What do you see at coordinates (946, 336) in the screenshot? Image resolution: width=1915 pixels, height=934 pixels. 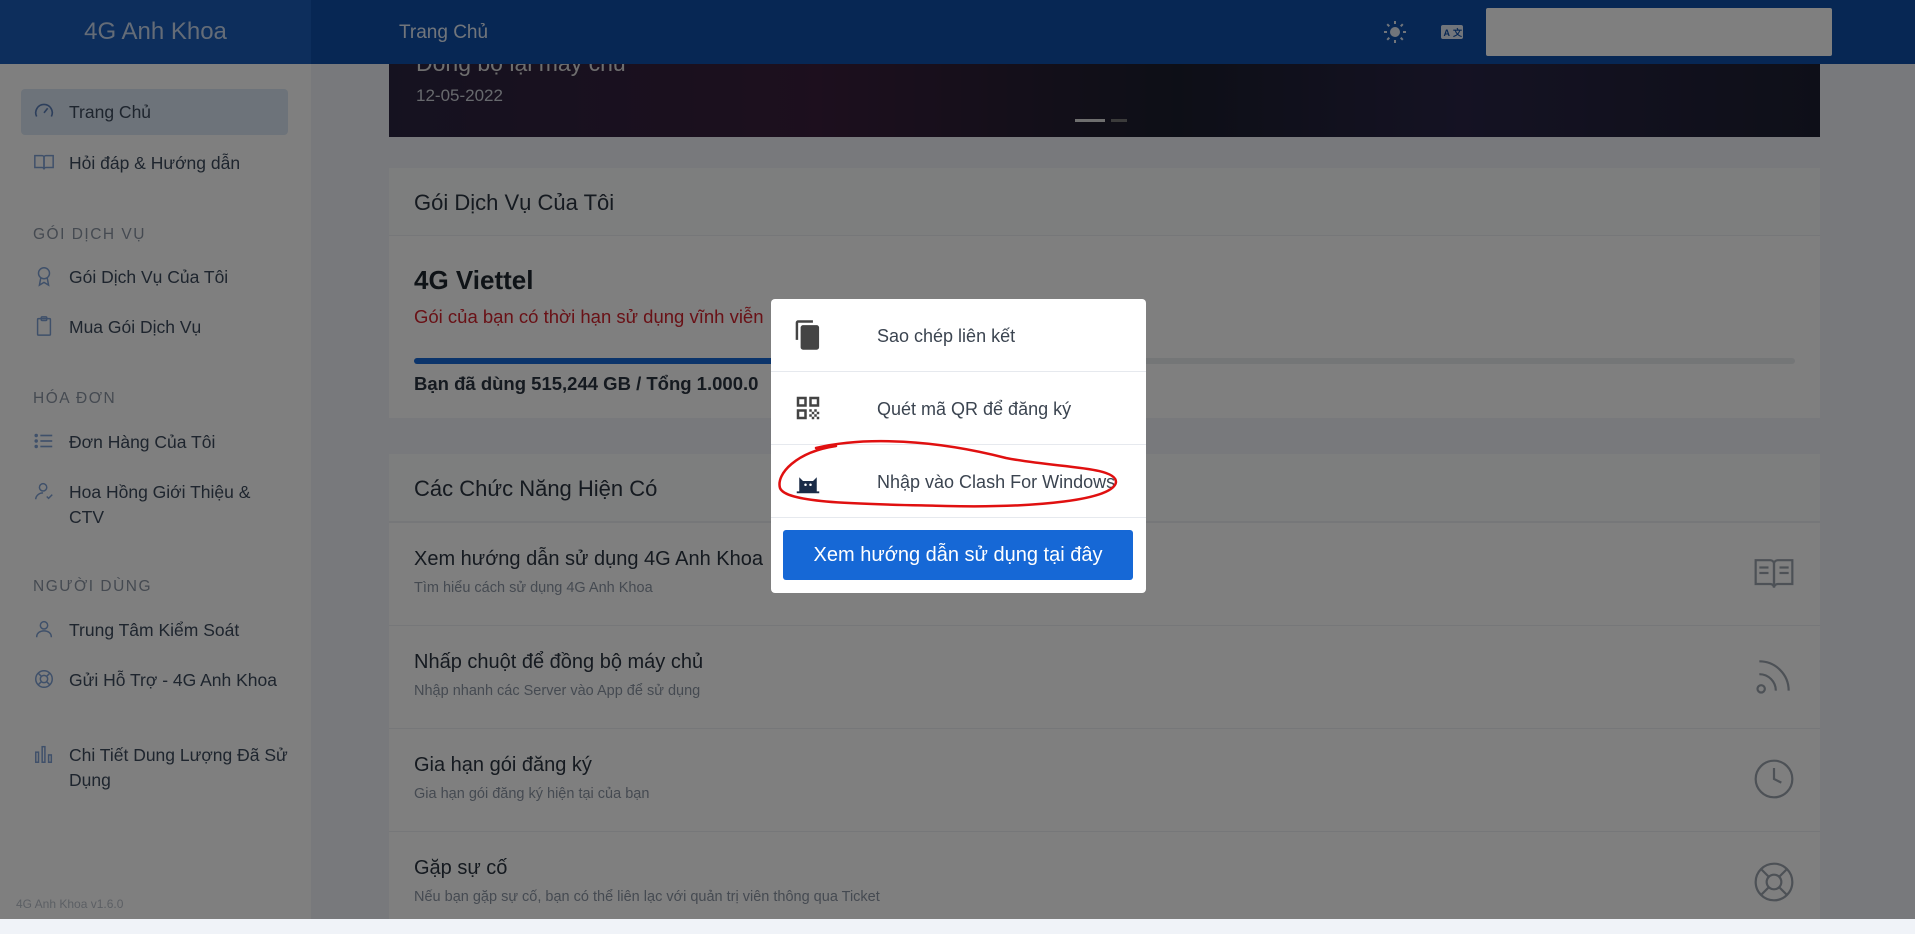 I see `option-label: Sao chép liên kết` at bounding box center [946, 336].